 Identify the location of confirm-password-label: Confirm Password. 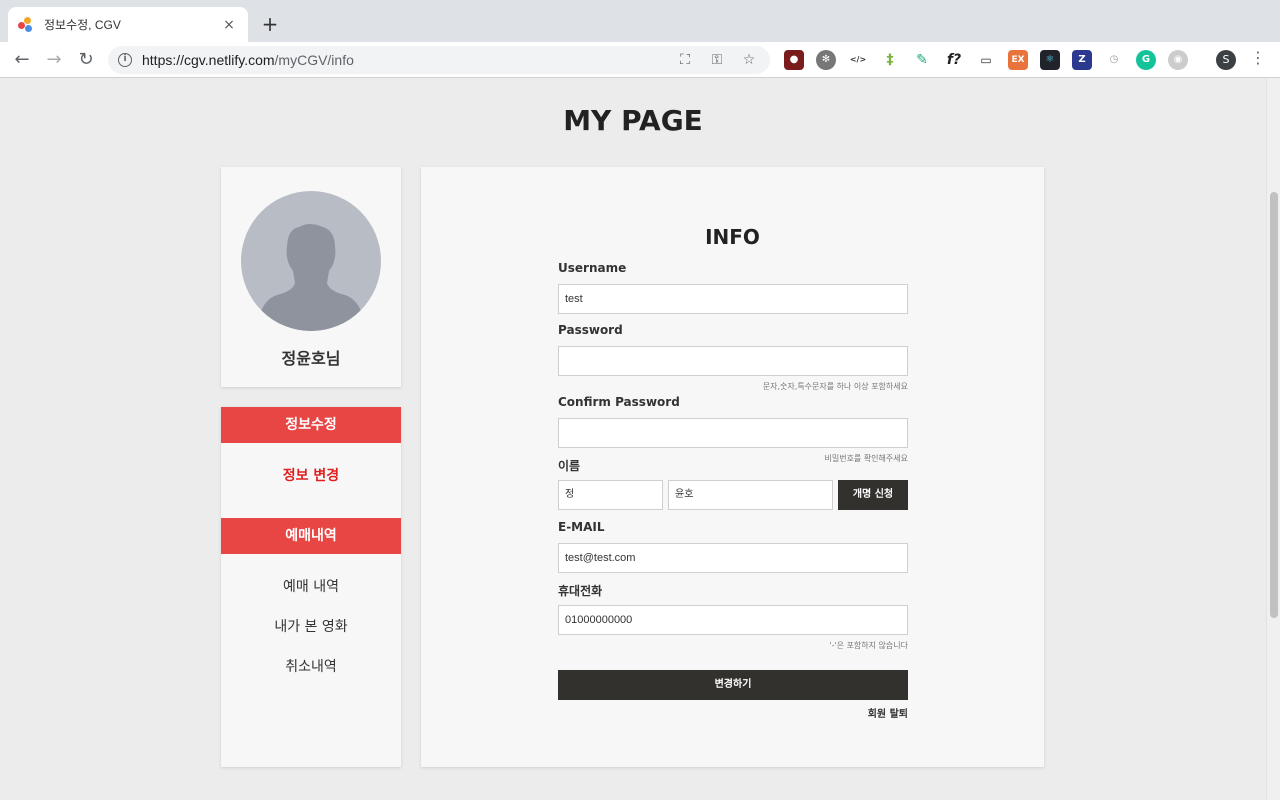
(619, 402).